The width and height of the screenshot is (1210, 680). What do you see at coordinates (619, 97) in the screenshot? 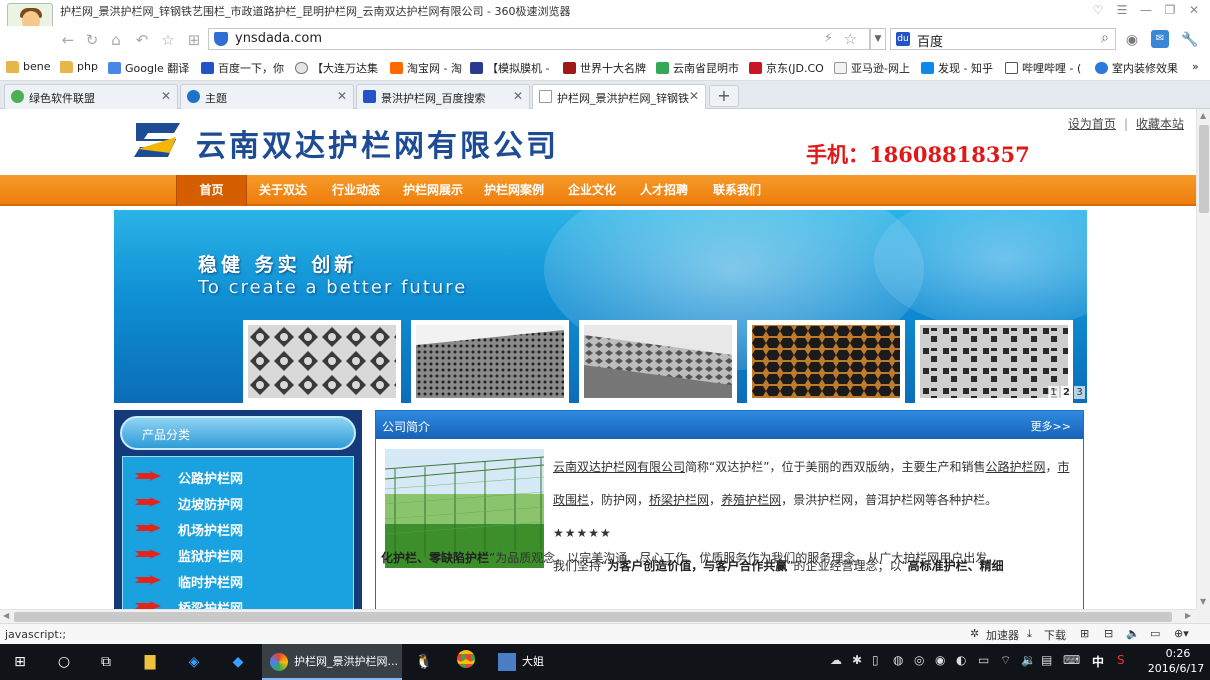
I see `tab-active: 护栏网_景洪护栏网_锌钢铁 ✕` at bounding box center [619, 97].